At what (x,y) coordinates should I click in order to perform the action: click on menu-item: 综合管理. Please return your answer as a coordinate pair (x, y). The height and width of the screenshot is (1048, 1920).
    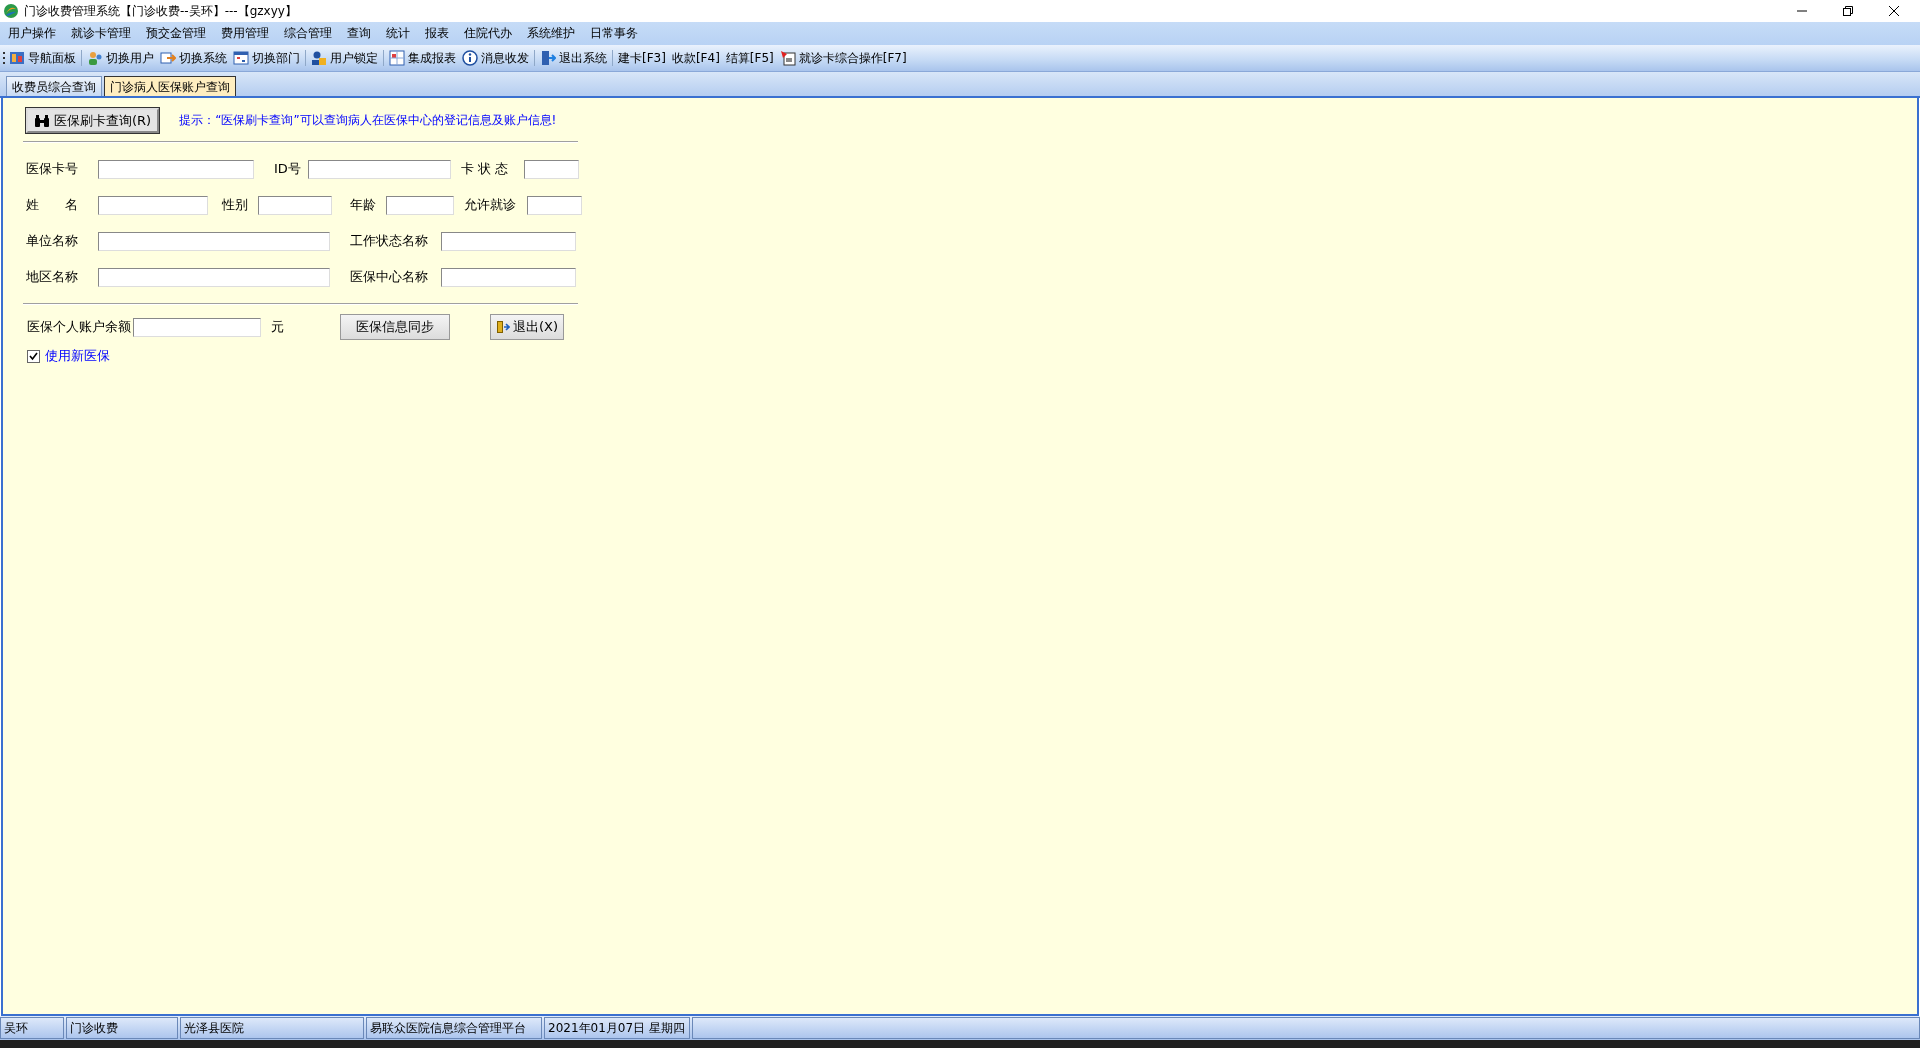
    Looking at the image, I should click on (309, 33).